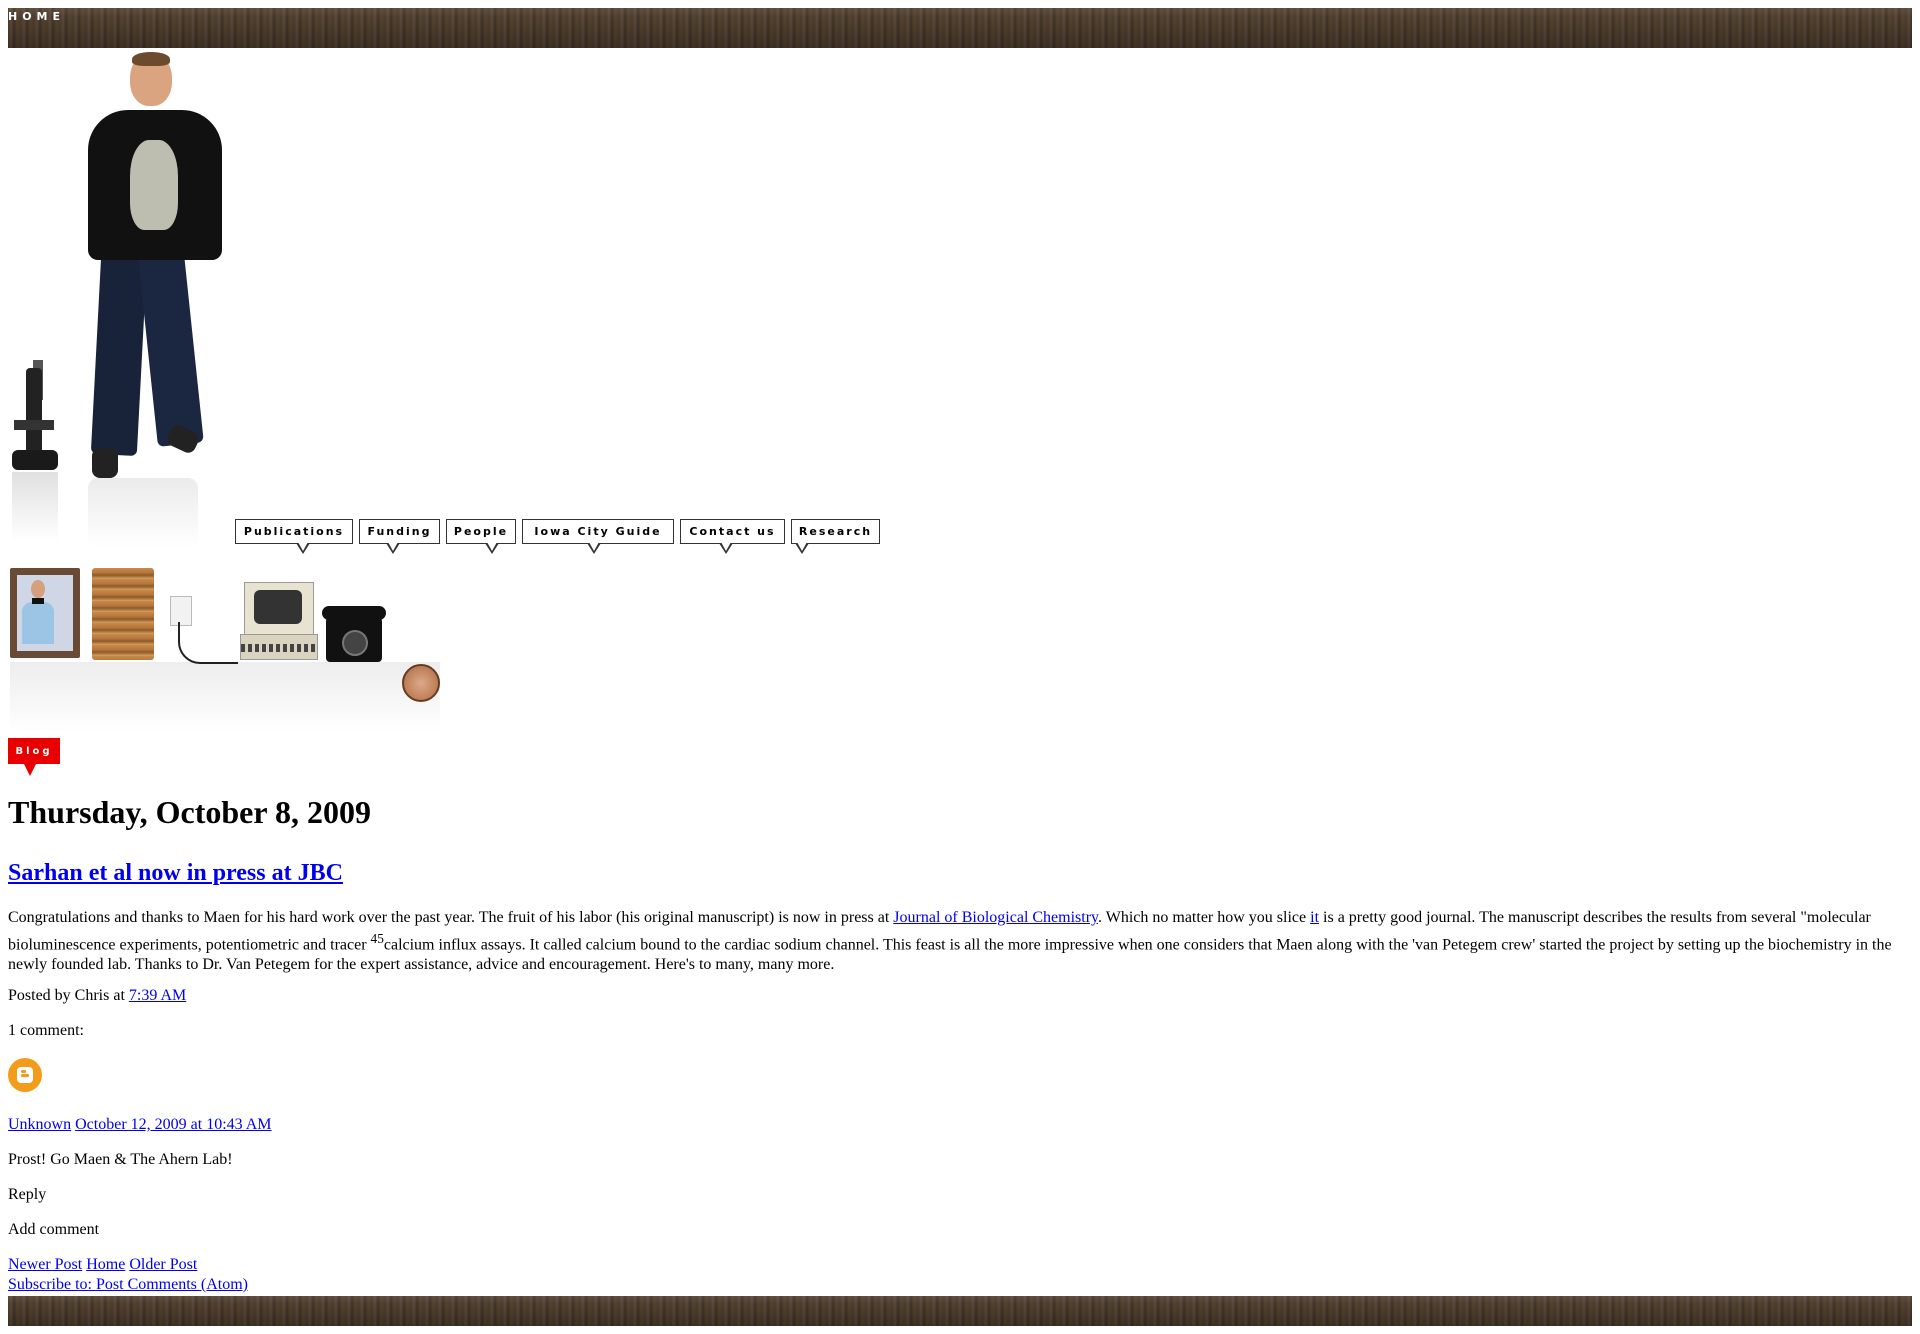  Describe the element at coordinates (835, 531) in the screenshot. I see `nav-research-label: Research` at that location.